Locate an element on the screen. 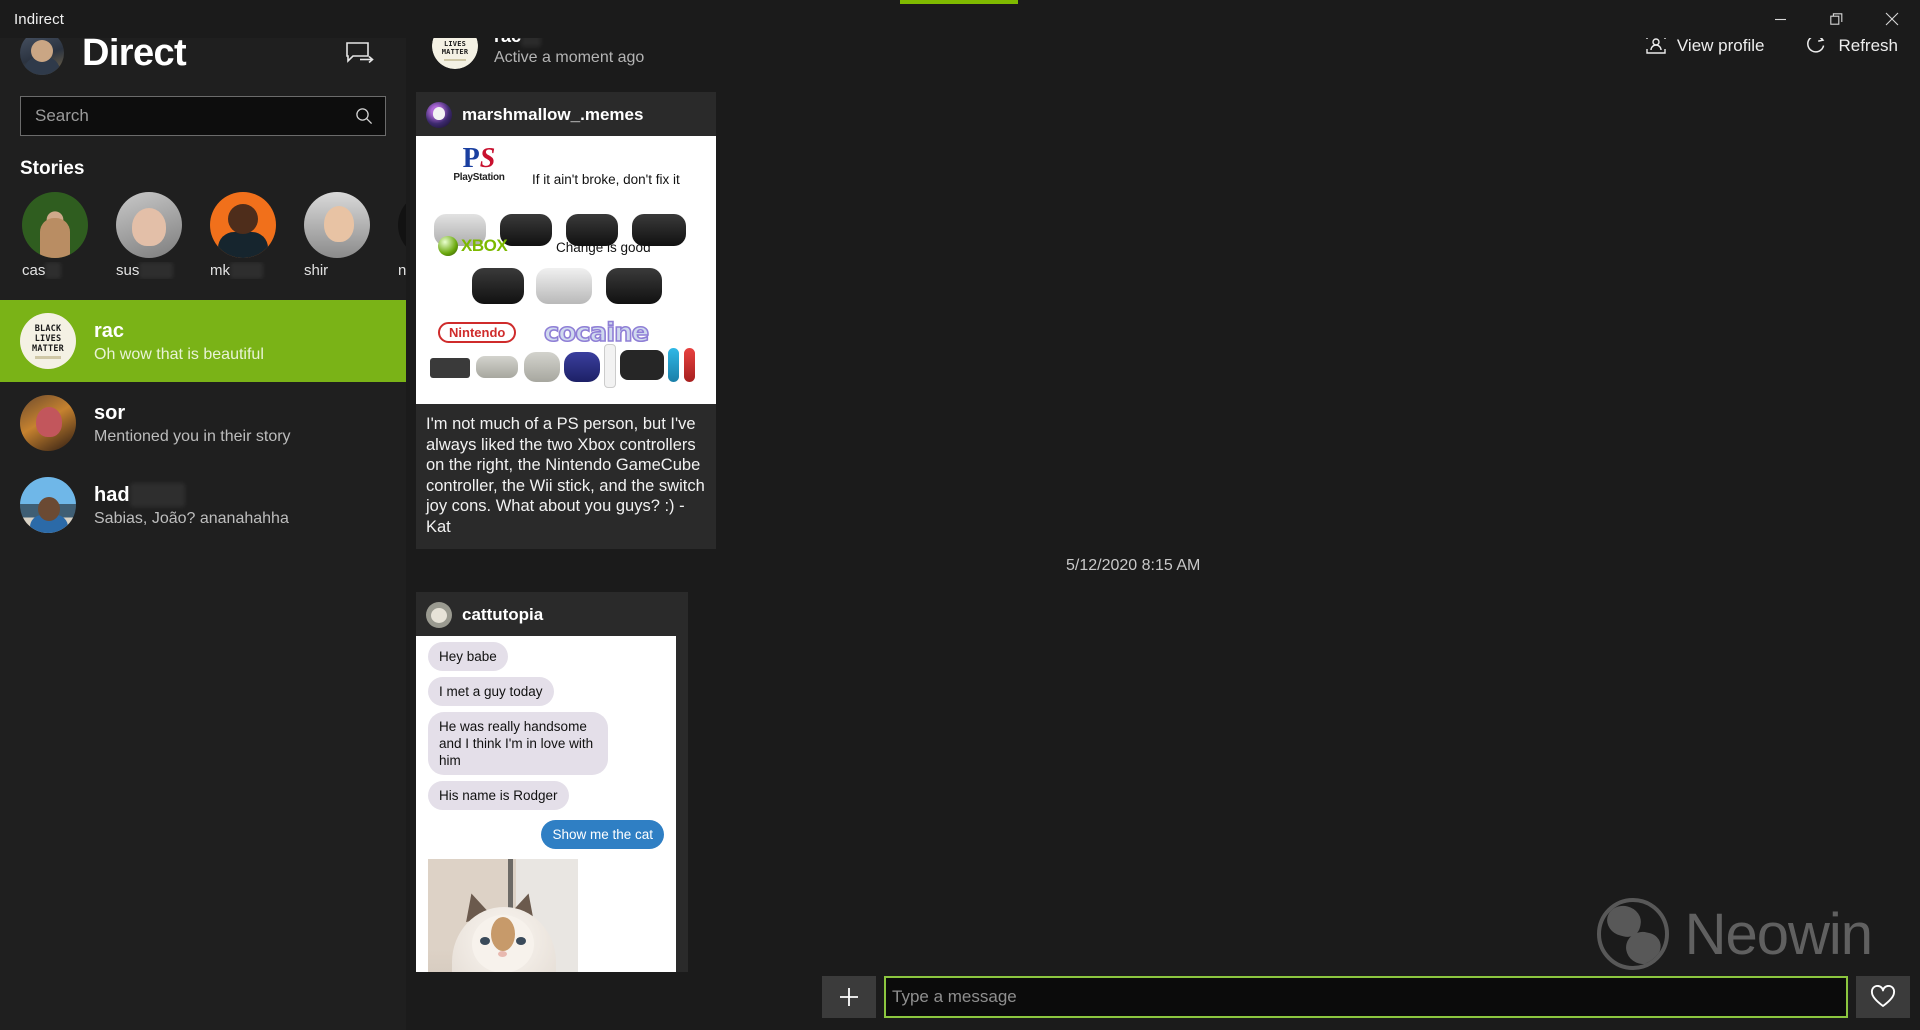  message-timestamp: 5/12/2020 8:15 AM is located at coordinates (1133, 565).